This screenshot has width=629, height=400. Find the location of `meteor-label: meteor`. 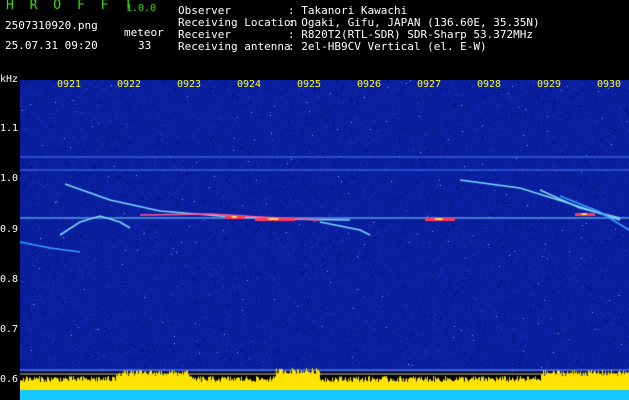

meteor-label: meteor is located at coordinates (144, 32).